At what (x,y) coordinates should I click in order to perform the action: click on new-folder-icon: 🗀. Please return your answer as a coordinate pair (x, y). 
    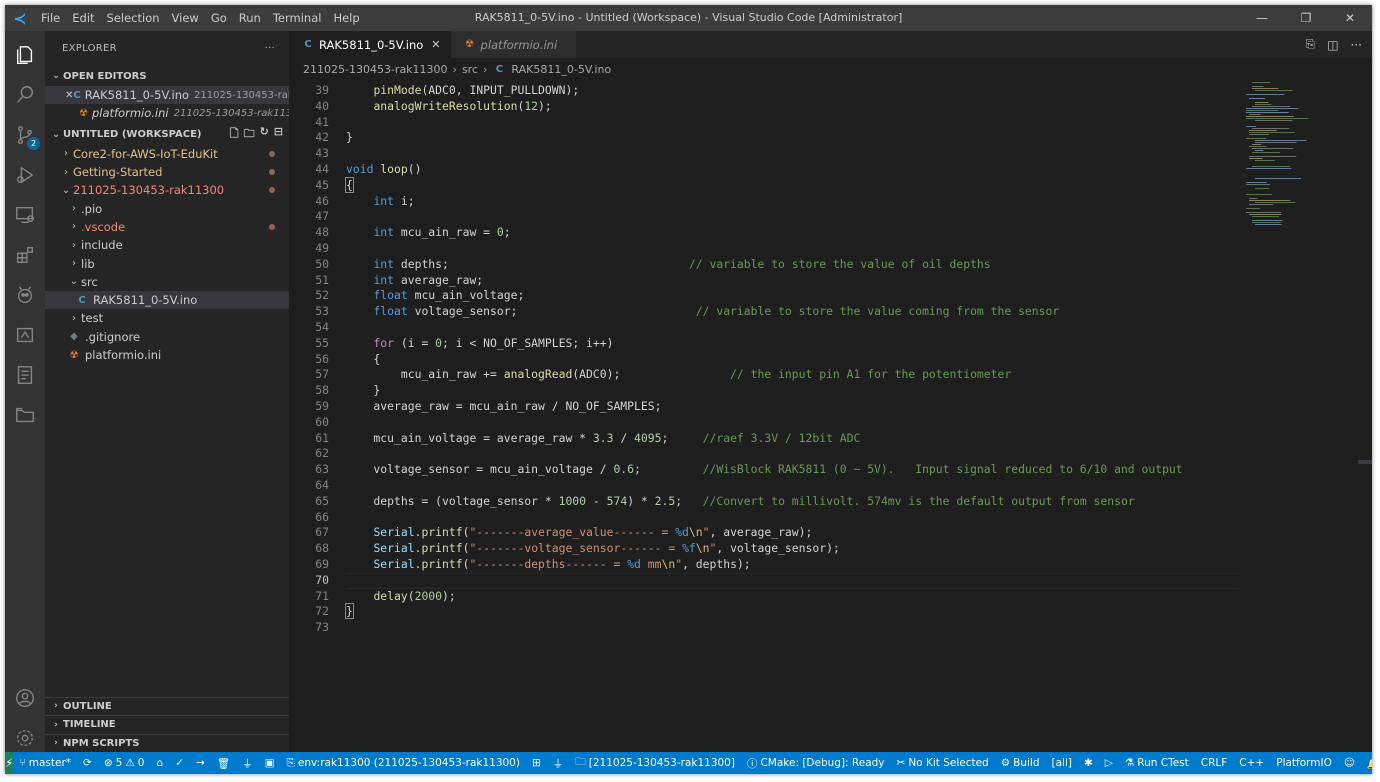
    Looking at the image, I should click on (249, 134).